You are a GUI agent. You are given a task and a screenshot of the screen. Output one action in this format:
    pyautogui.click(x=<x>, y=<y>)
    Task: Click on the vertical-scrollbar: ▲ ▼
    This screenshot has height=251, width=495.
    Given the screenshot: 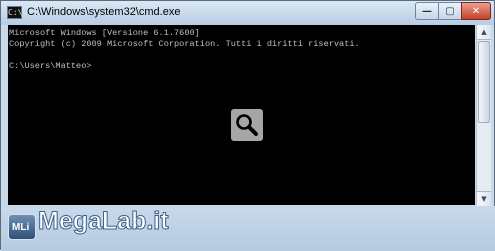 What is the action you would take?
    pyautogui.click(x=483, y=115)
    